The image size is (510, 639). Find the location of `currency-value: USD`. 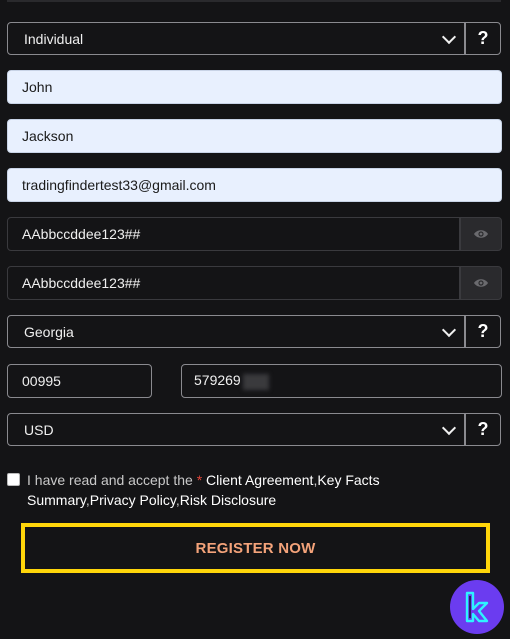

currency-value: USD is located at coordinates (39, 429).